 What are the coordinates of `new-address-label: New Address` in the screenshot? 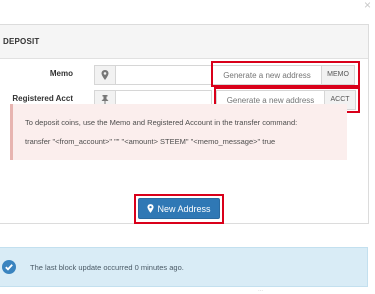 It's located at (184, 209).